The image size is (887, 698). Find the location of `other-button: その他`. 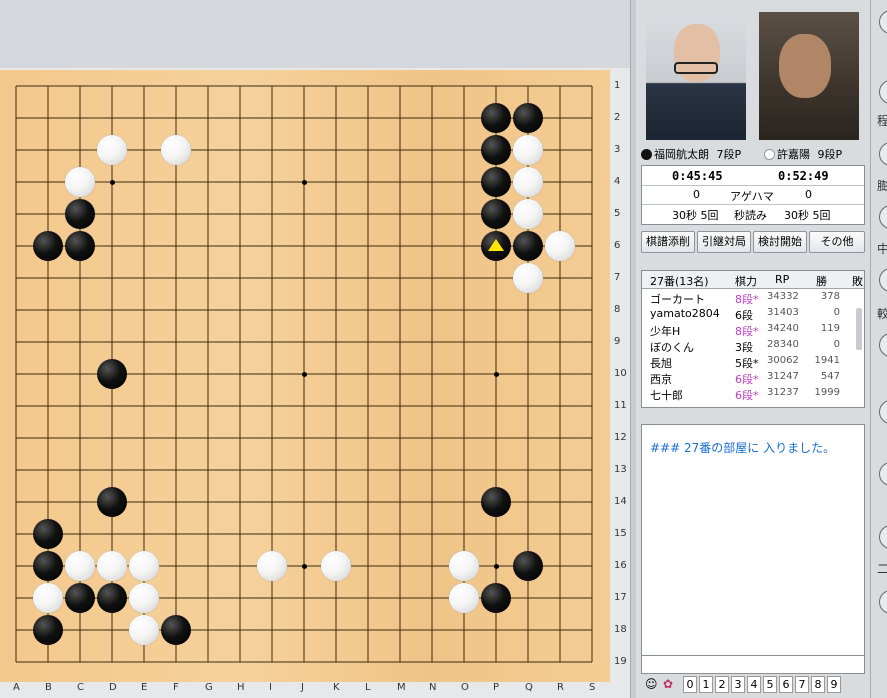

other-button: その他 is located at coordinates (837, 242).